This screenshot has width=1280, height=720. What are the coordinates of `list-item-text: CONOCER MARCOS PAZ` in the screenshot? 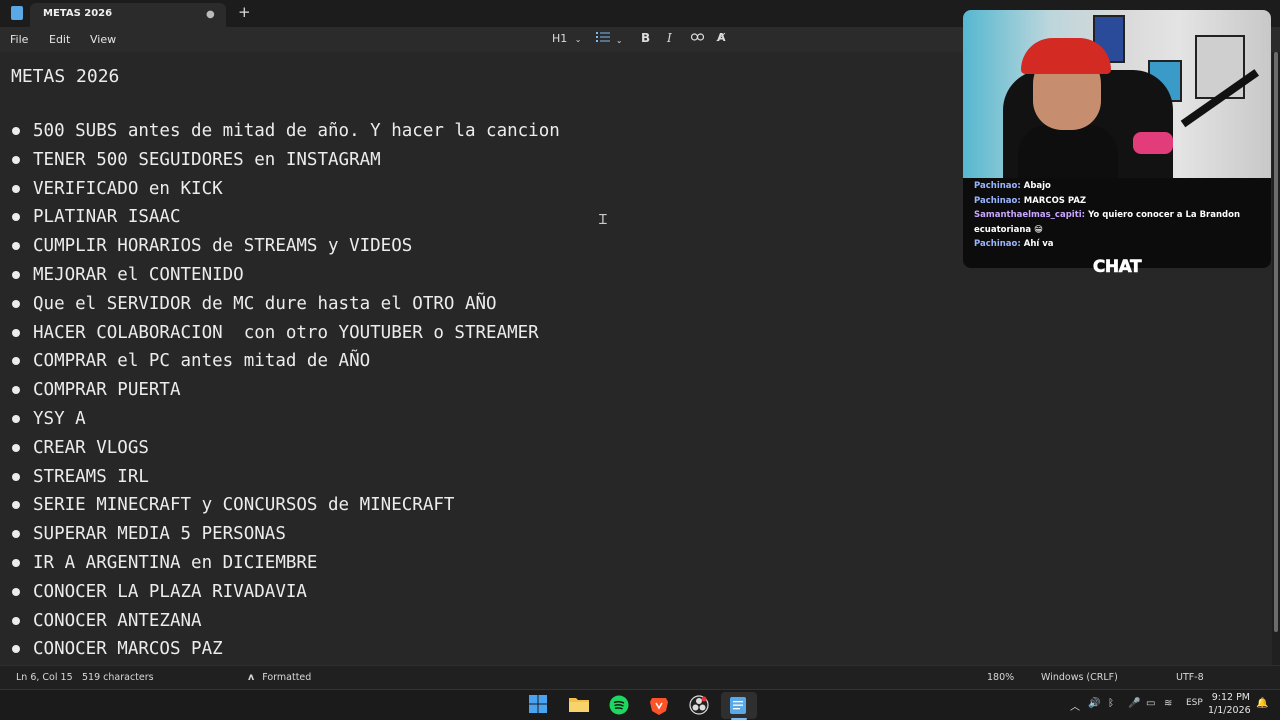 It's located at (128, 649).